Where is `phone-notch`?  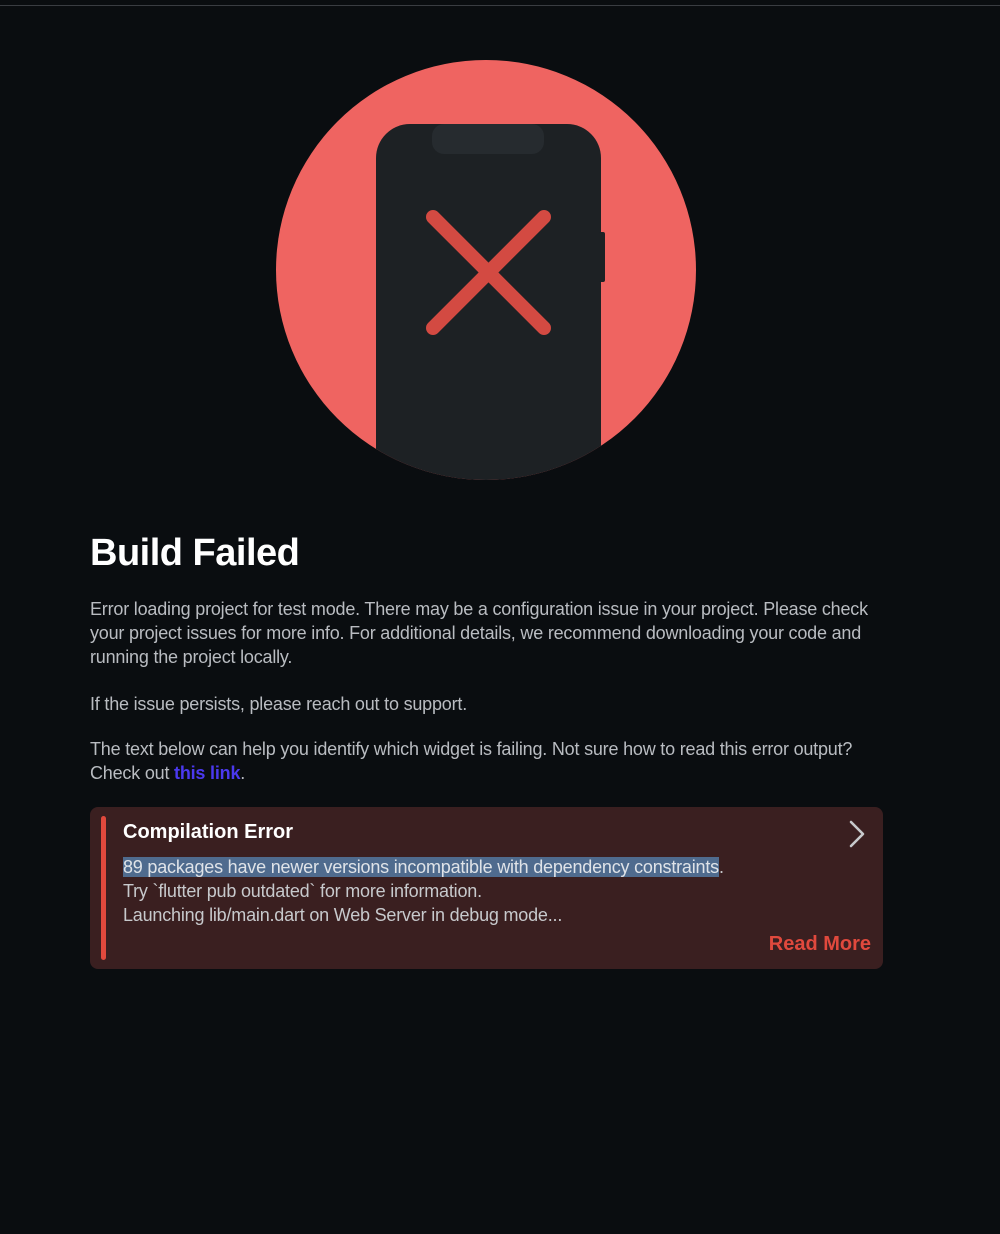
phone-notch is located at coordinates (488, 139).